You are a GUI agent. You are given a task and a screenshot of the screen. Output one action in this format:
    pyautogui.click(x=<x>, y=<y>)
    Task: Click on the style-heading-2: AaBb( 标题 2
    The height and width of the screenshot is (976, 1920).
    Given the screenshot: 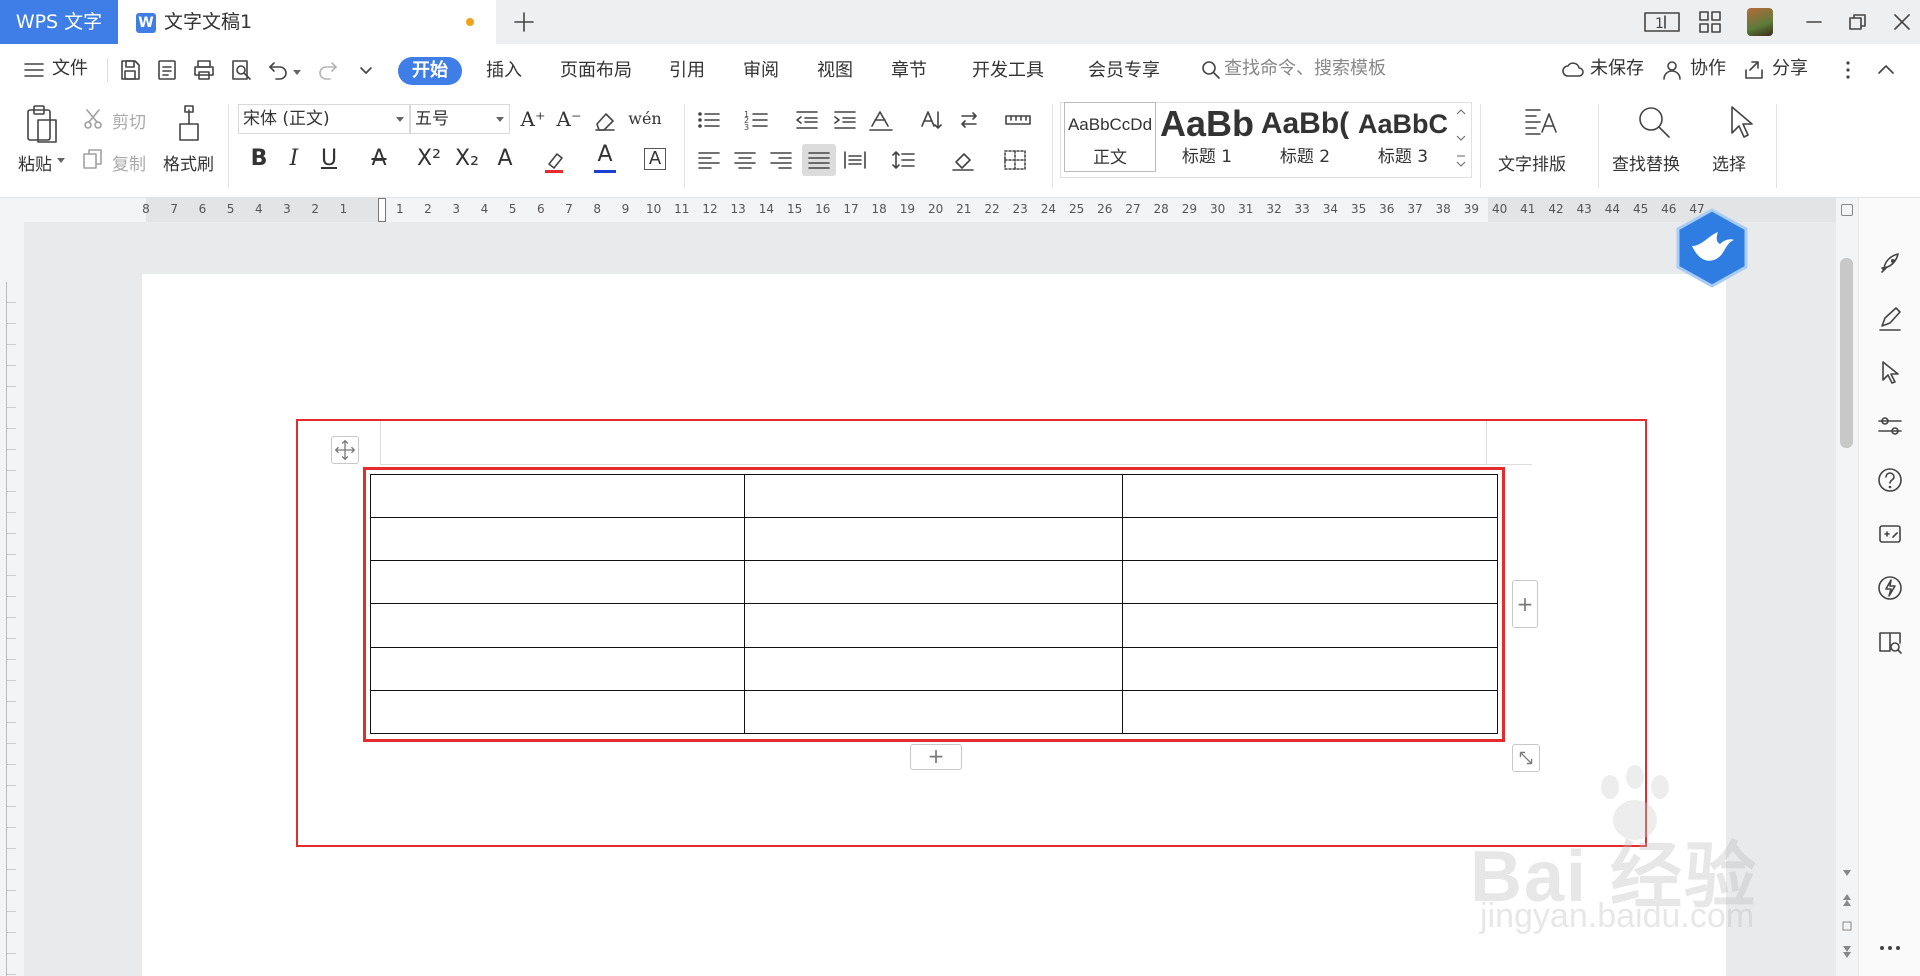 What is the action you would take?
    pyautogui.click(x=1305, y=137)
    